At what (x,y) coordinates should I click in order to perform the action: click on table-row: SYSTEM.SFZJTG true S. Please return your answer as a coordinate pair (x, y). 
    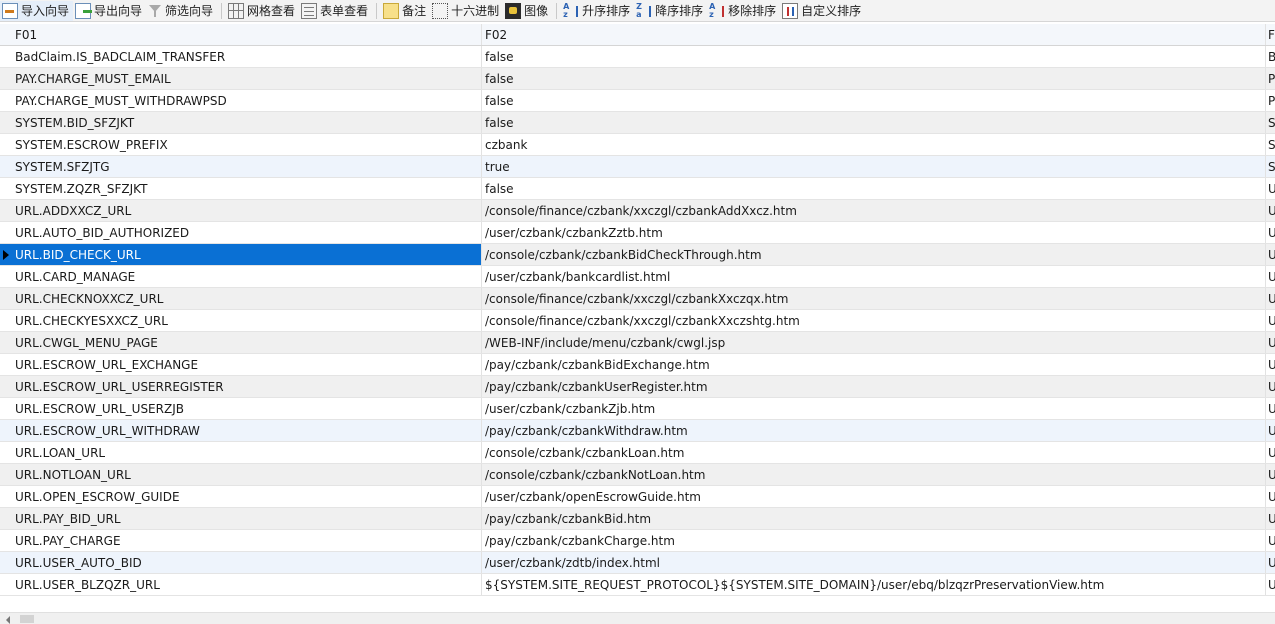
    Looking at the image, I should click on (637, 167).